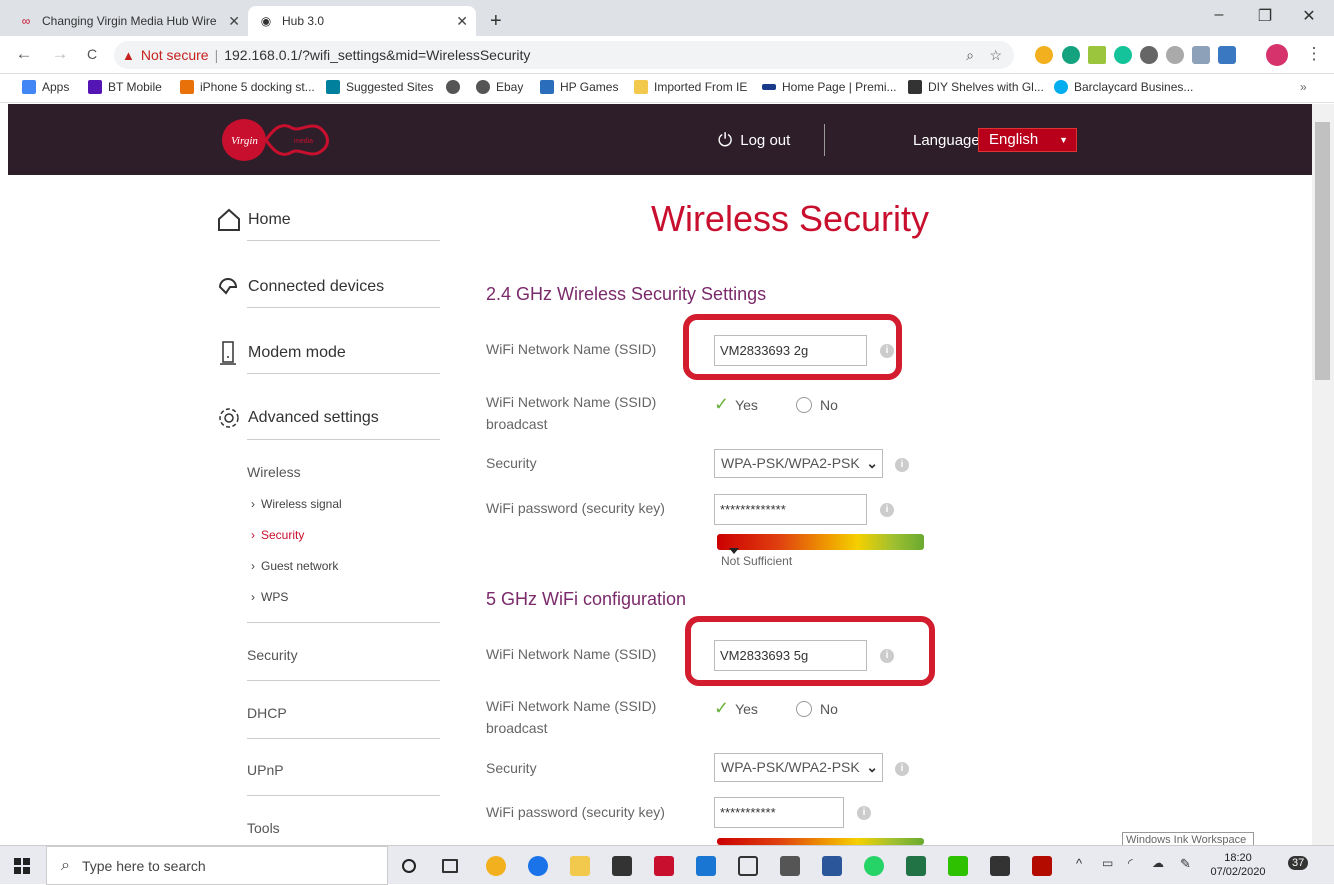 This screenshot has height=885, width=1334. Describe the element at coordinates (175, 55) in the screenshot. I see `not-secure-label: Not secure` at that location.